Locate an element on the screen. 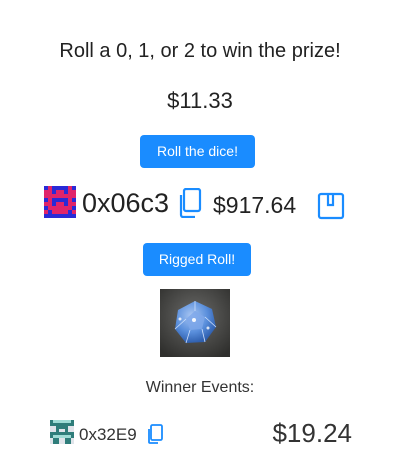 This screenshot has width=400, height=464. headline: Roll a 0, 1, or 2 to win the prize! is located at coordinates (200, 51).